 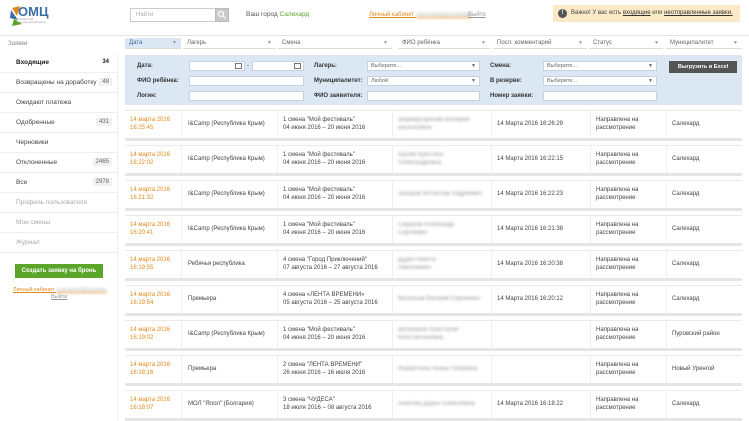 What do you see at coordinates (335, 43) in the screenshot?
I see `col-shift: Смена ▼` at bounding box center [335, 43].